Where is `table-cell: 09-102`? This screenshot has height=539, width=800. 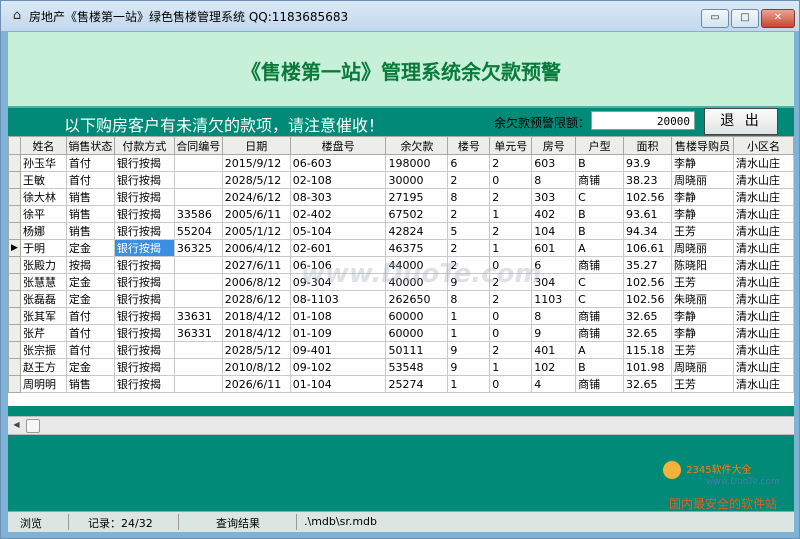
table-cell: 09-102 is located at coordinates (338, 367).